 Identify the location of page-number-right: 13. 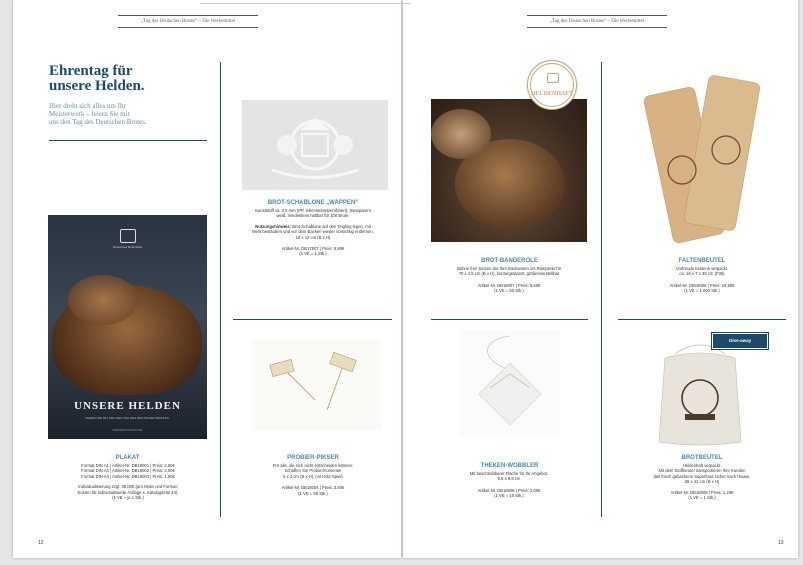
(781, 543).